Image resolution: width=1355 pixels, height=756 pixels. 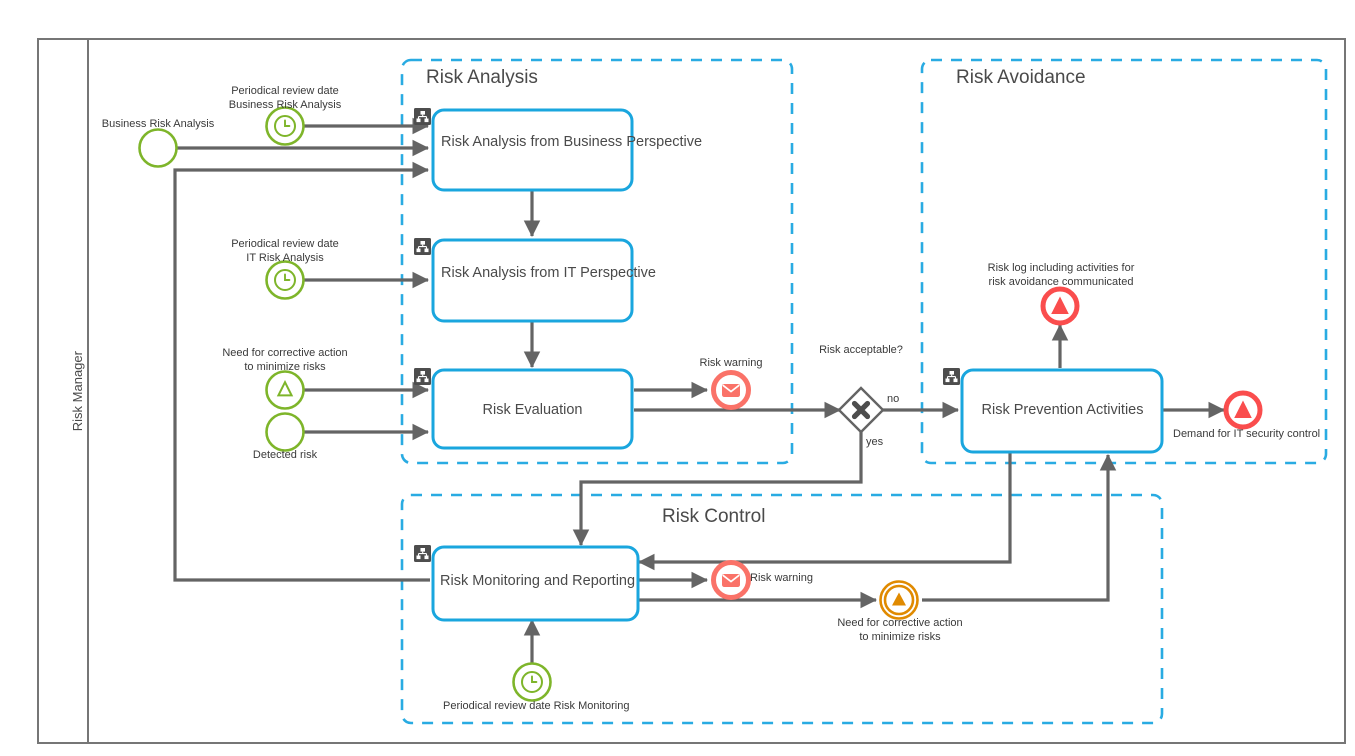 I want to click on event-risk-log-communicated, so click(x=1060, y=306).